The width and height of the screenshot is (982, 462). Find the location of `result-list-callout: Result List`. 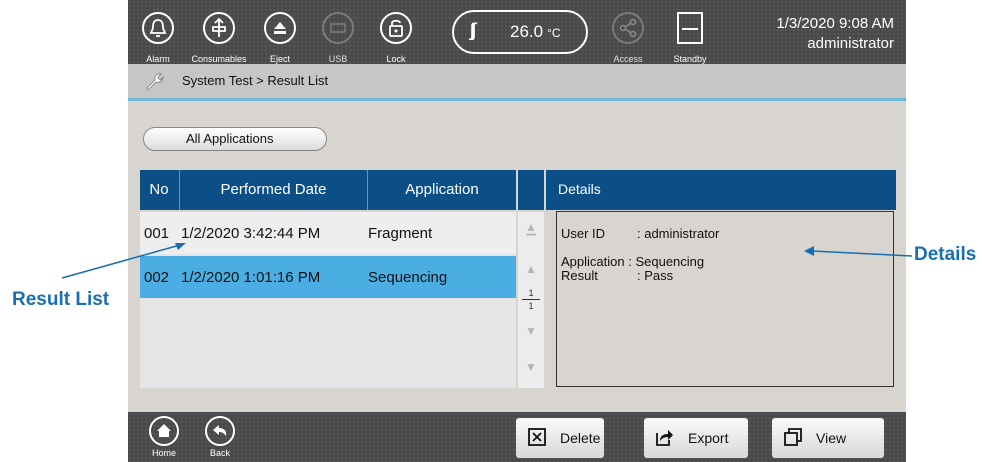

result-list-callout: Result List is located at coordinates (61, 299).